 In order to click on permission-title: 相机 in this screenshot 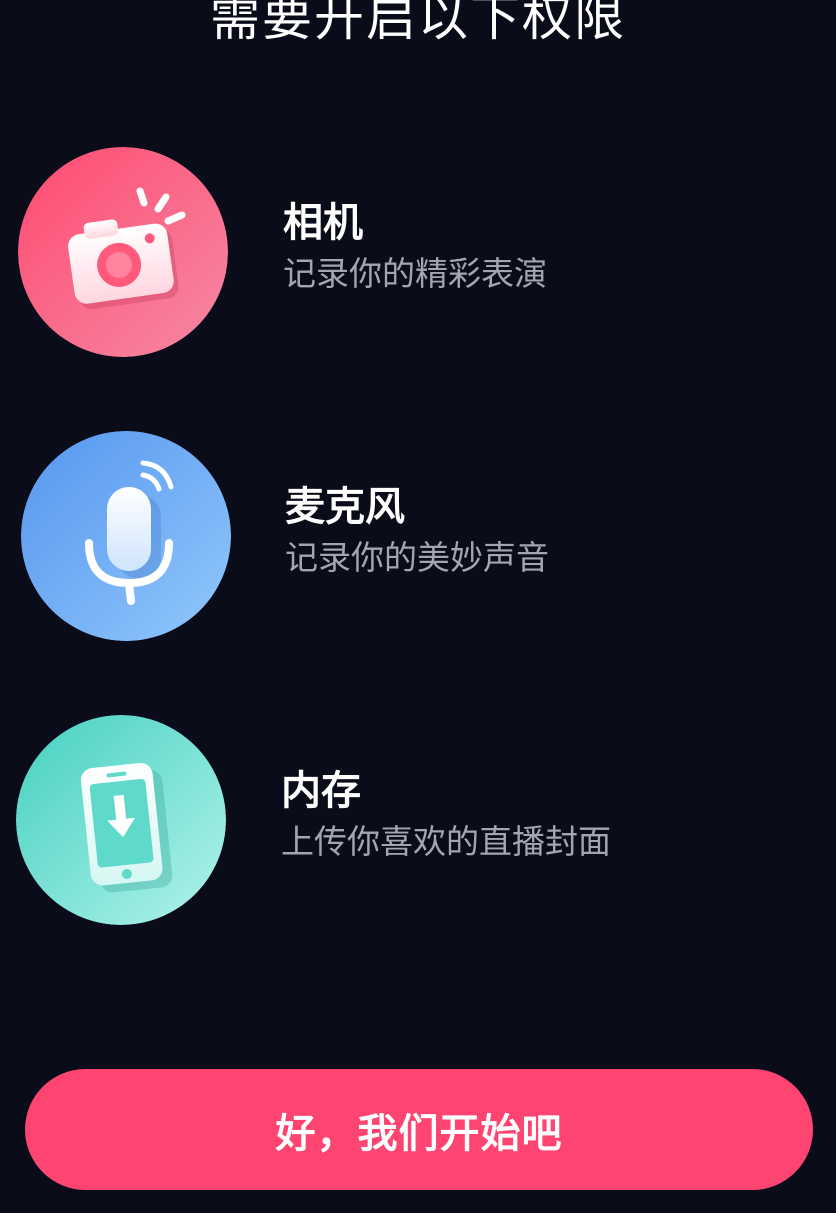, I will do `click(323, 223)`.